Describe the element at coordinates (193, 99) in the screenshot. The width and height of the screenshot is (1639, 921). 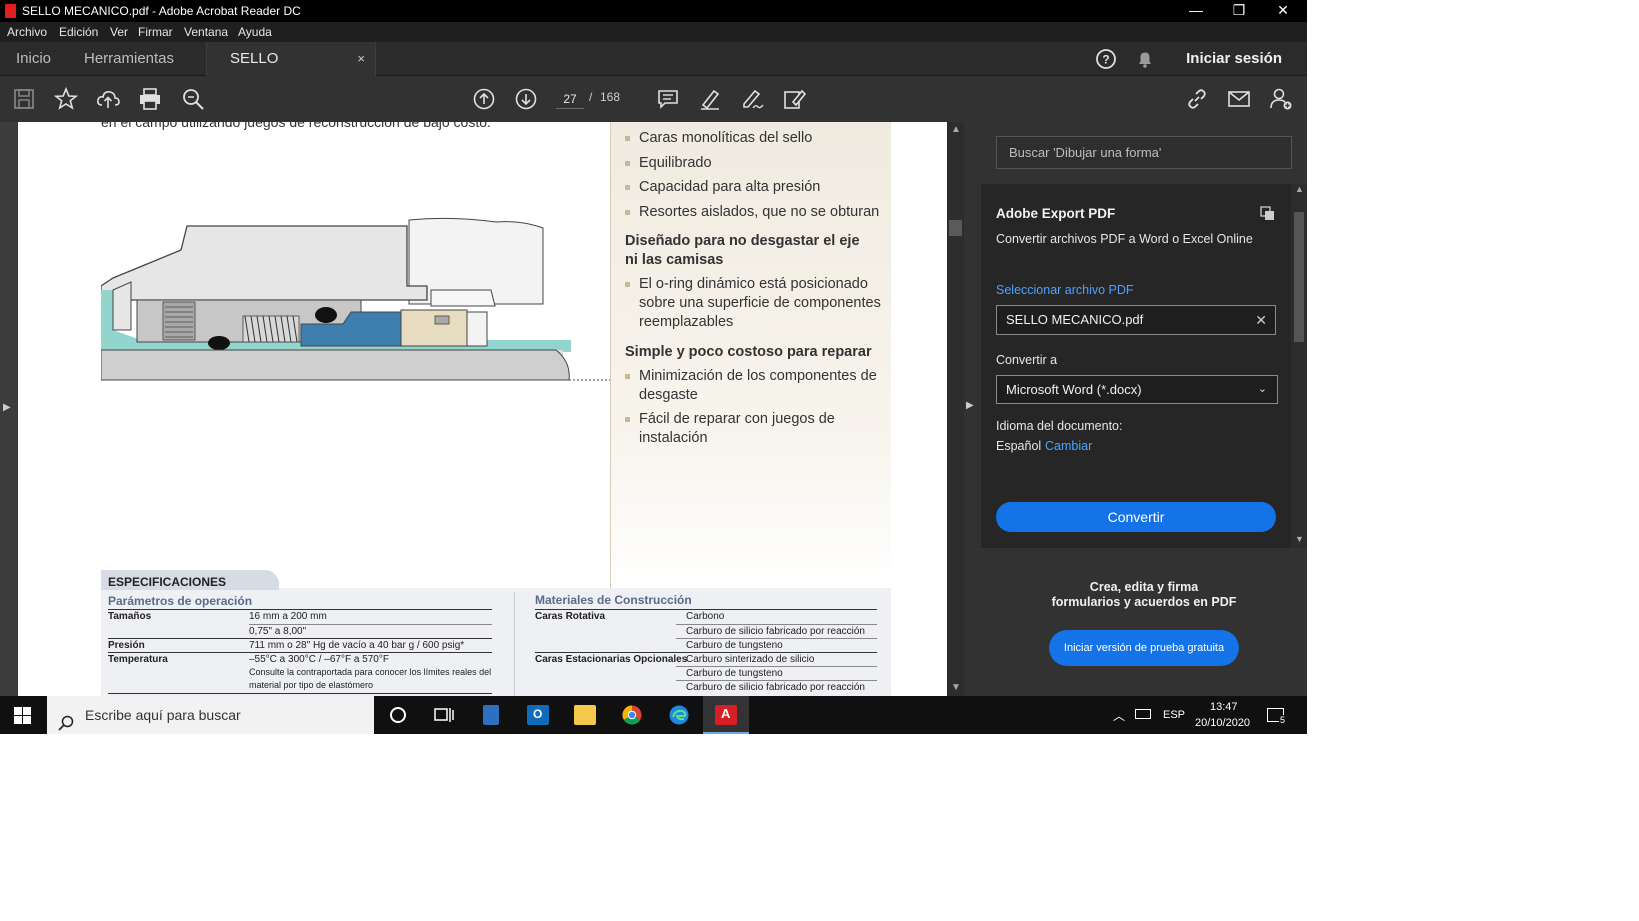
I see `zoom-search-icon` at that location.